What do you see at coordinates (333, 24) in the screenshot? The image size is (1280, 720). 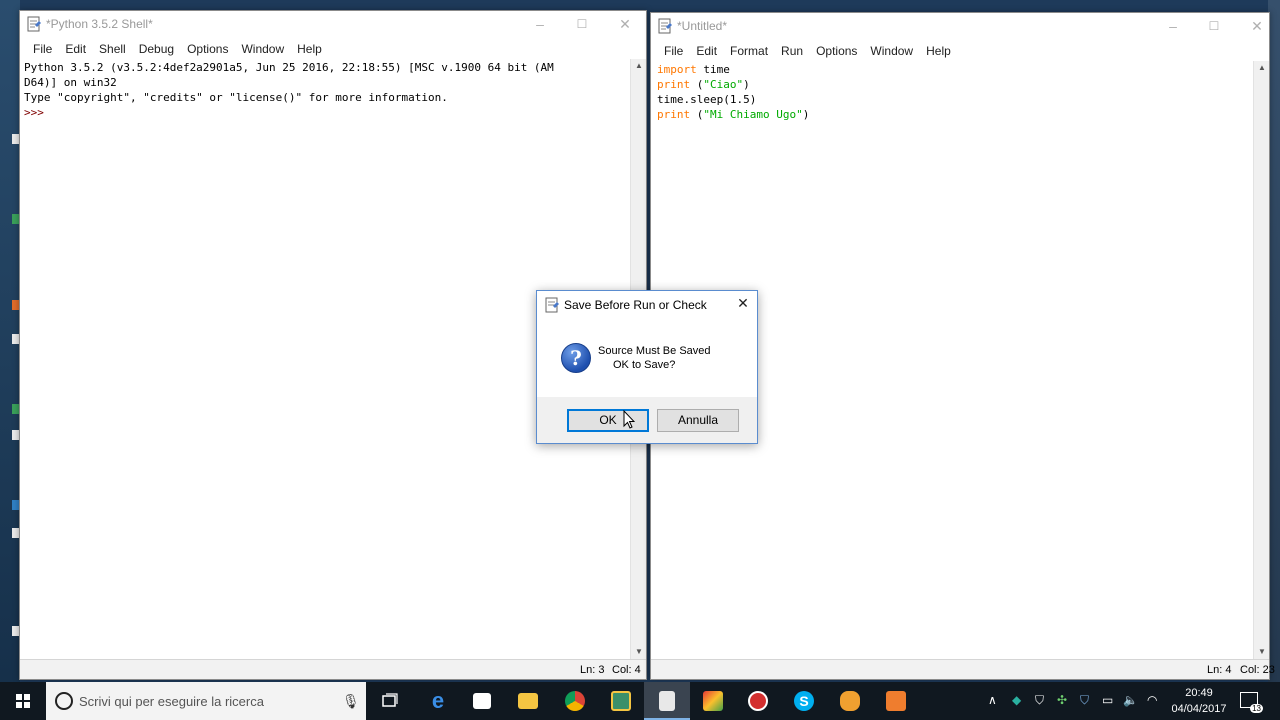 I see `shell-titlebar: *Python 3.5.2 Shell* – ☐ ✕` at bounding box center [333, 24].